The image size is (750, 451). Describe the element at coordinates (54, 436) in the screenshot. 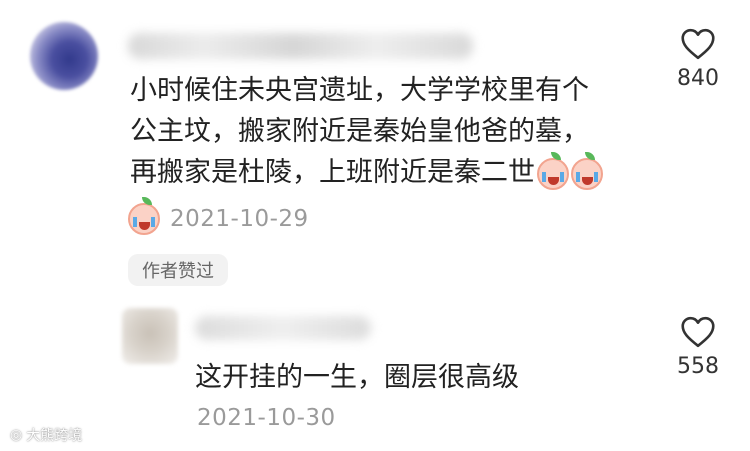

I see `watermark-text: 大熊跨境` at that location.